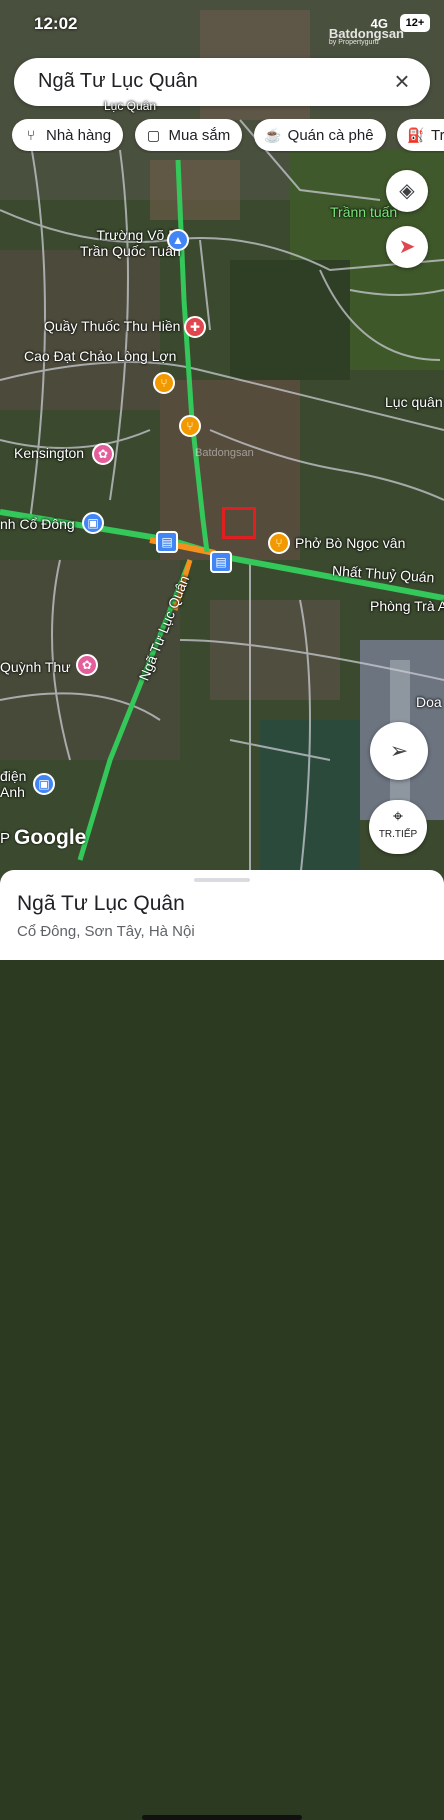  Describe the element at coordinates (414, 402) in the screenshot. I see `map-label-luc-quan: Lục quân` at that location.